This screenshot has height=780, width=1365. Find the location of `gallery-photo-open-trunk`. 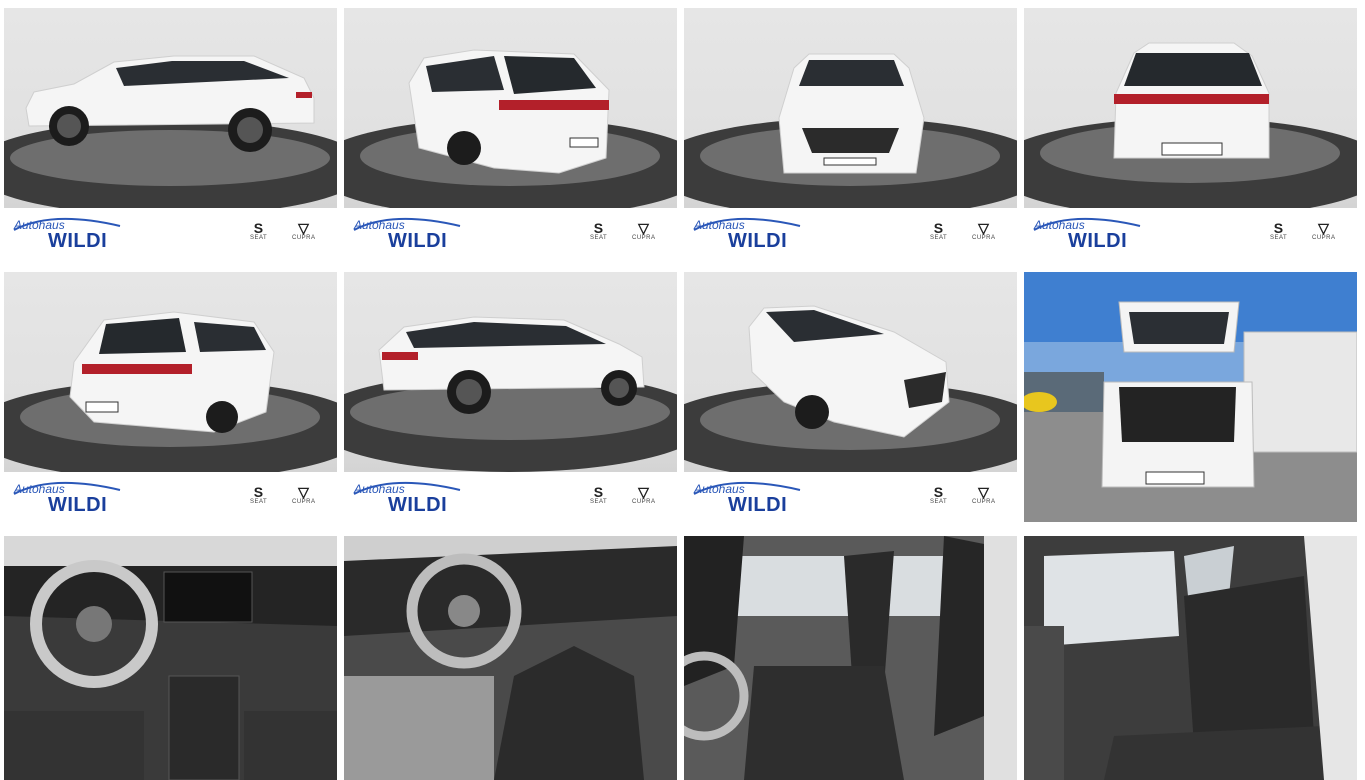

gallery-photo-open-trunk is located at coordinates (1190, 397).